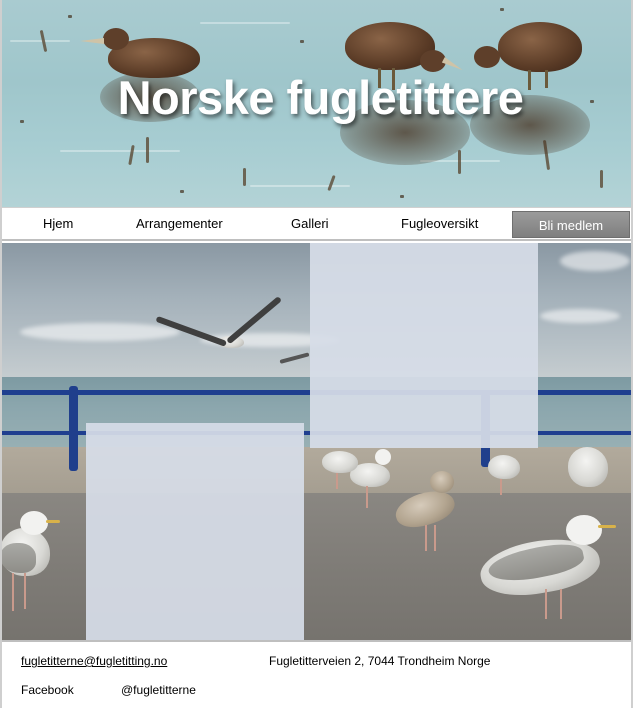 This screenshot has height=708, width=633. What do you see at coordinates (1, 354) in the screenshot?
I see `page-border-left` at bounding box center [1, 354].